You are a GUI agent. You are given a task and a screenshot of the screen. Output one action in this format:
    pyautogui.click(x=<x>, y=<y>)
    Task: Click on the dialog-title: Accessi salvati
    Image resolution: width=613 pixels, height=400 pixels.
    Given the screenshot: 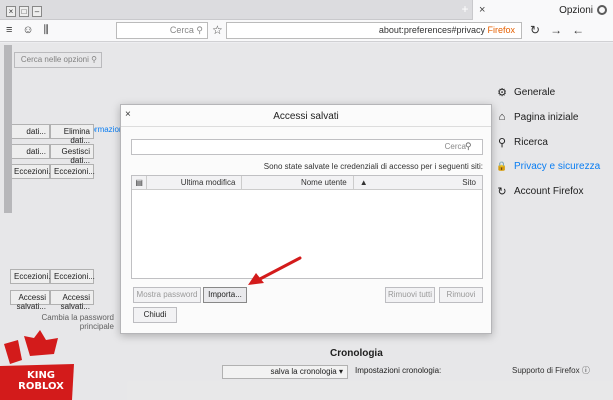 What is the action you would take?
    pyautogui.click(x=306, y=116)
    